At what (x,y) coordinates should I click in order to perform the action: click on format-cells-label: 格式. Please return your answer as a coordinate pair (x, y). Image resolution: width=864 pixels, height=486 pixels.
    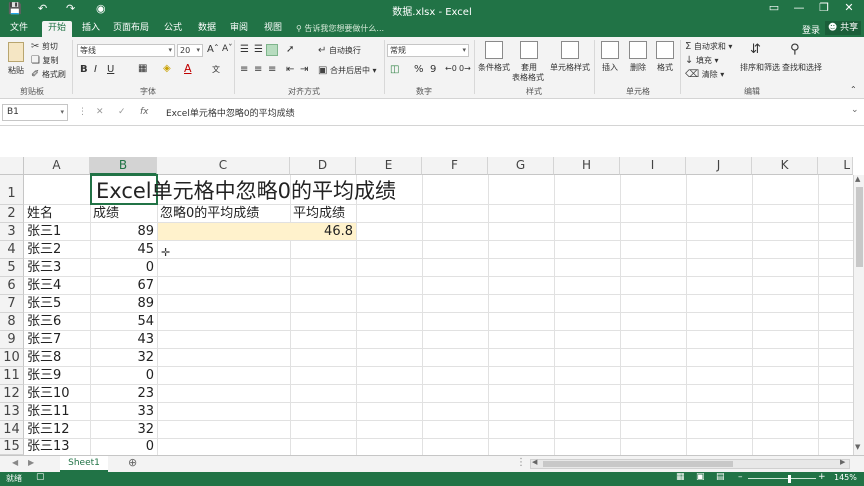
    Looking at the image, I should click on (665, 67).